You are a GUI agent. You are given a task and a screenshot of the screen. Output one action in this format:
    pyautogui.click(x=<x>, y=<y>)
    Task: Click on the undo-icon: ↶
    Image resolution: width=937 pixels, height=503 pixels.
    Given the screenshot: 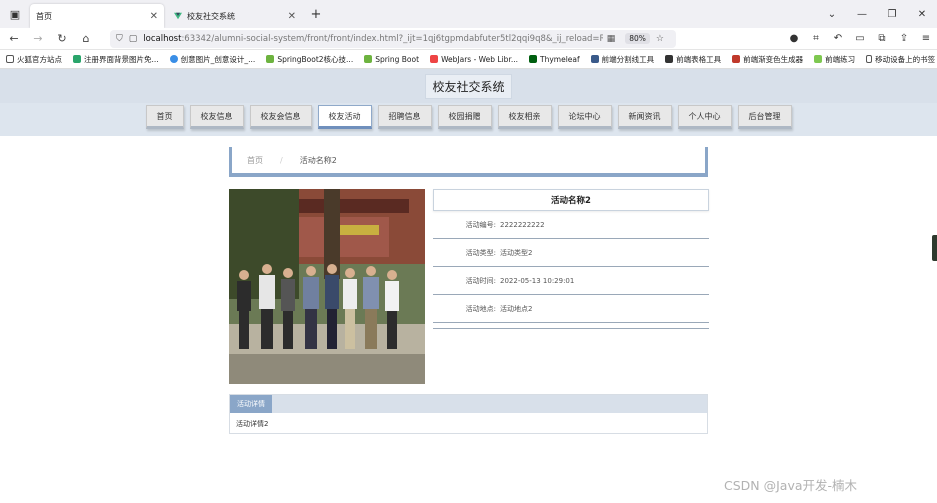 What is the action you would take?
    pyautogui.click(x=838, y=38)
    